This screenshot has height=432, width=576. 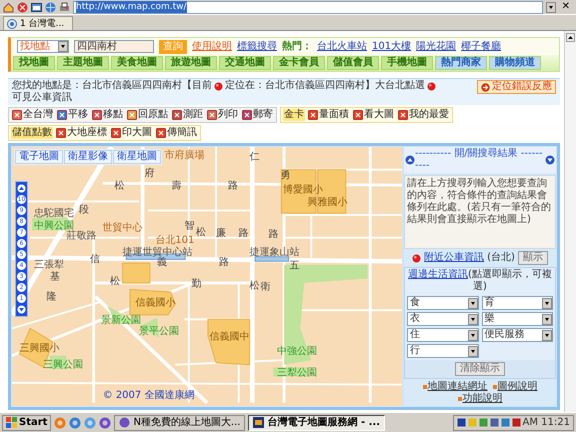 I want to click on location-text: 定位在：台北市信義區四四南村】大台北點選, so click(x=325, y=86).